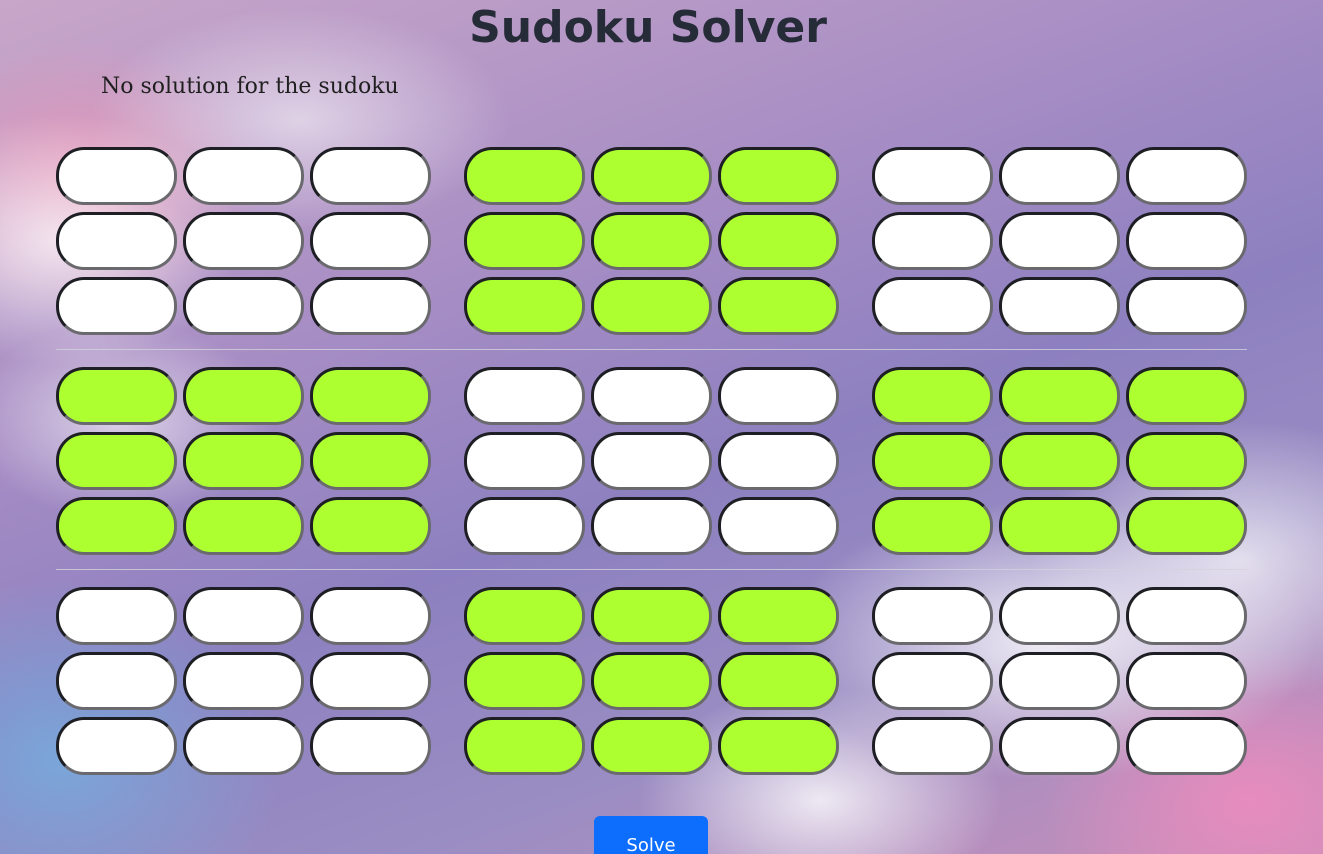 This screenshot has width=1323, height=854. I want to click on solve-button: Solve, so click(651, 835).